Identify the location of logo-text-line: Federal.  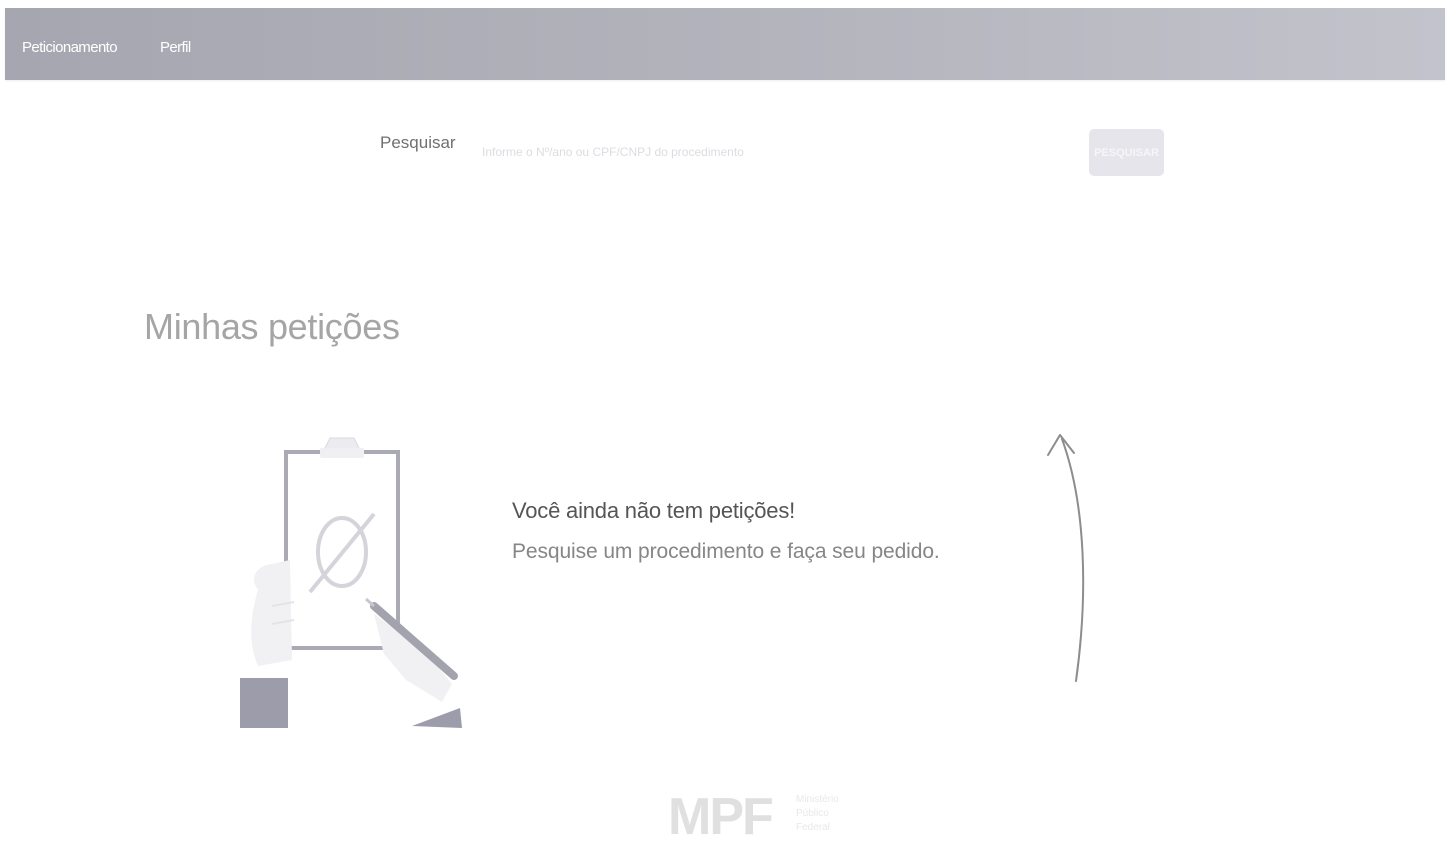
(813, 827).